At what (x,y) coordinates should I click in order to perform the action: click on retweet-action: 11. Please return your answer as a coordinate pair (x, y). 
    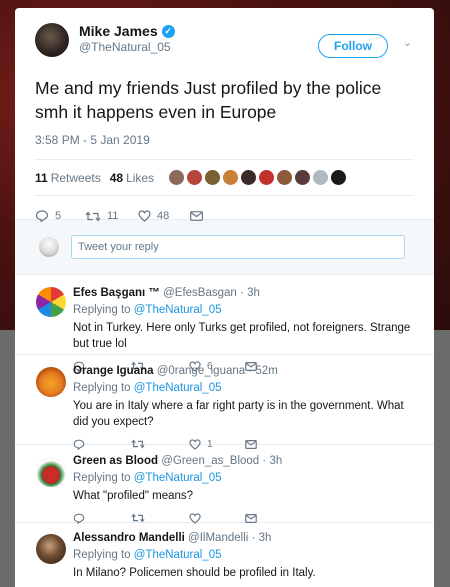
    Looking at the image, I should click on (111, 216).